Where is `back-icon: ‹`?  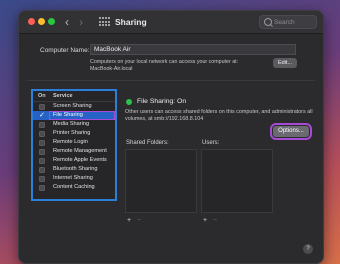 back-icon: ‹ is located at coordinates (67, 22).